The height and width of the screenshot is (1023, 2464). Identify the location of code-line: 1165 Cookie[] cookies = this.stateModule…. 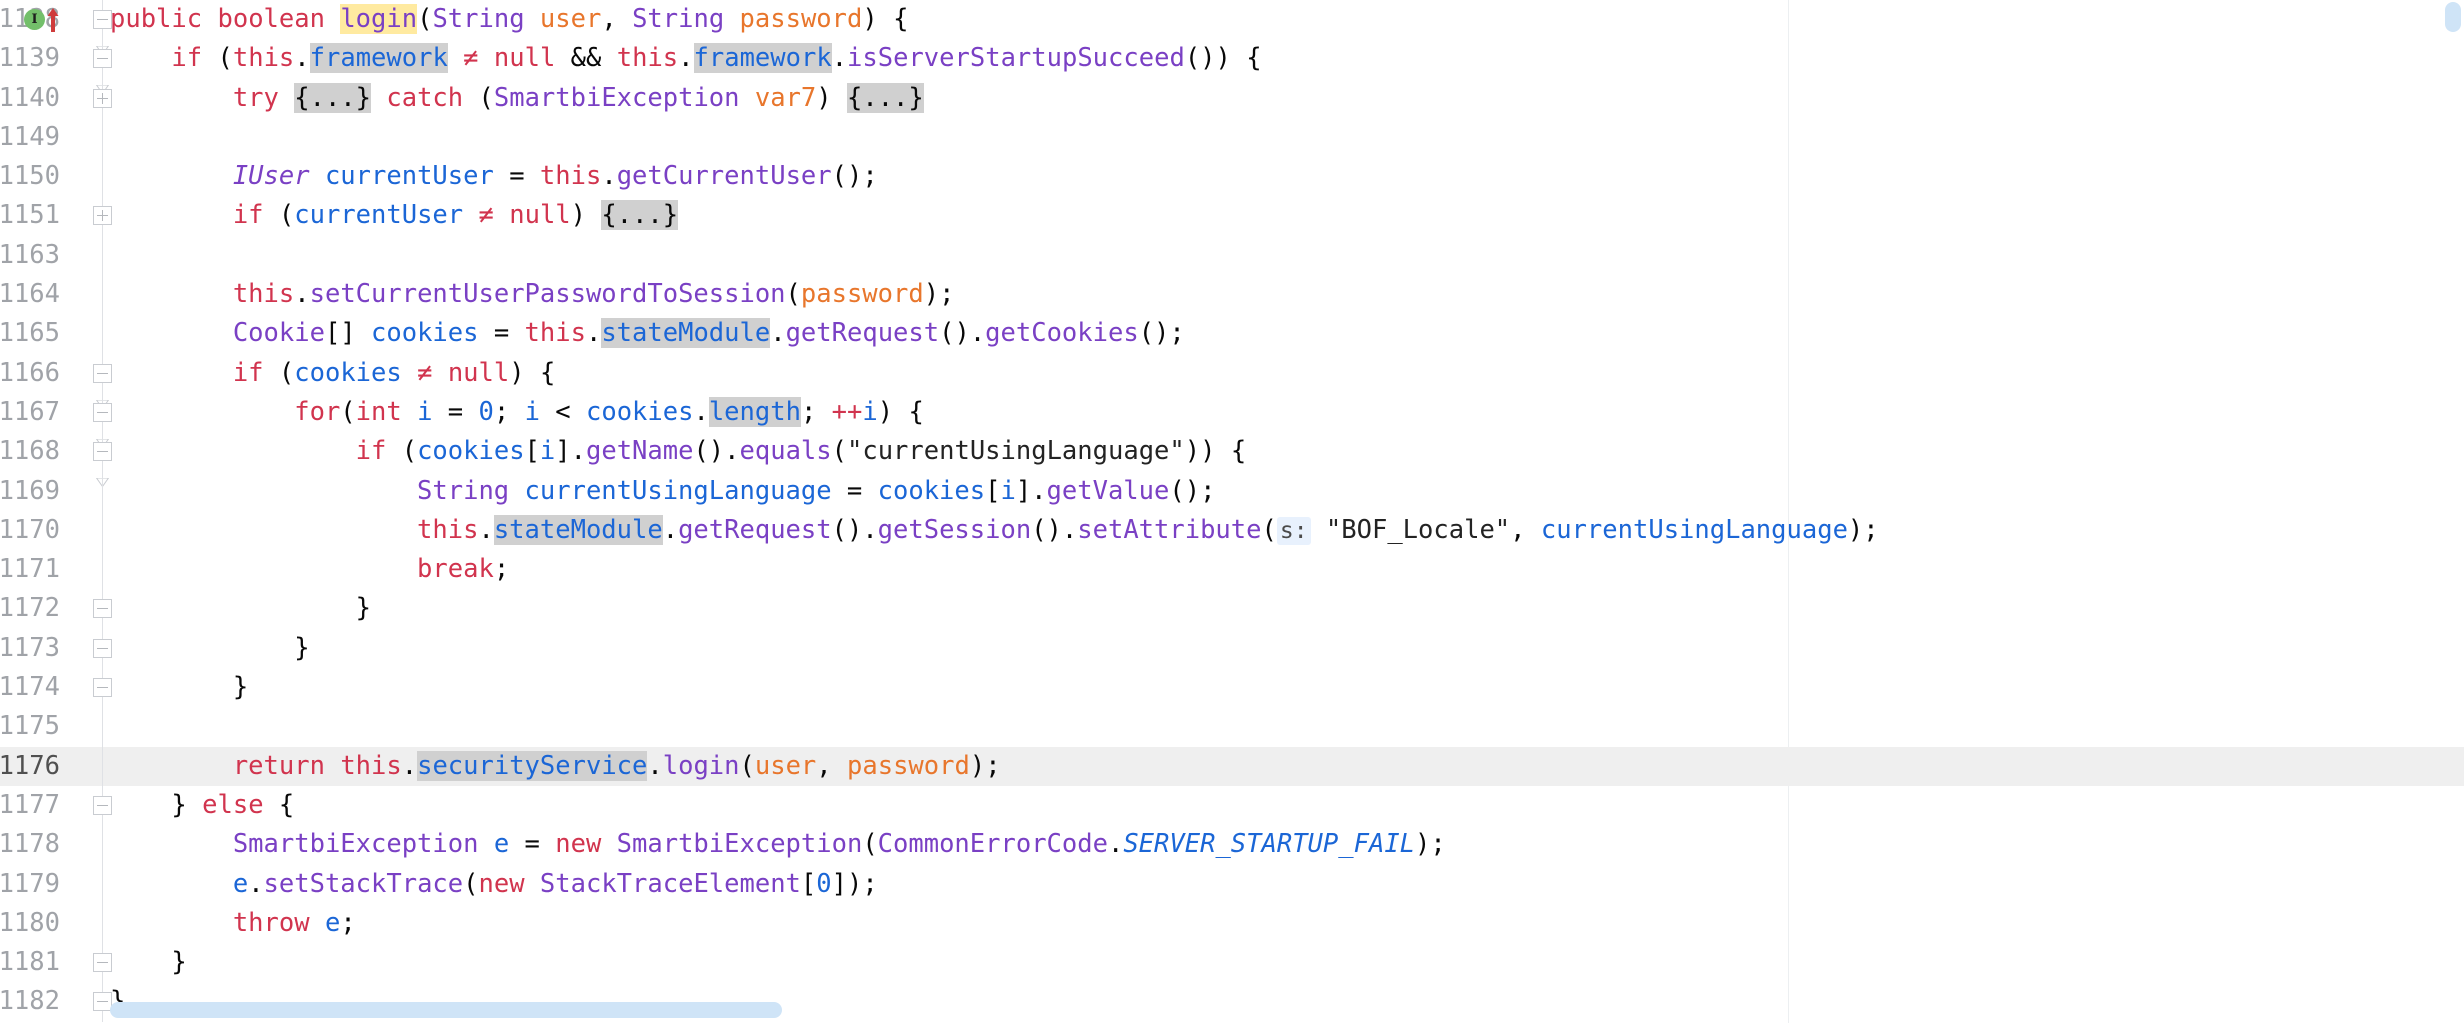
(1232, 334).